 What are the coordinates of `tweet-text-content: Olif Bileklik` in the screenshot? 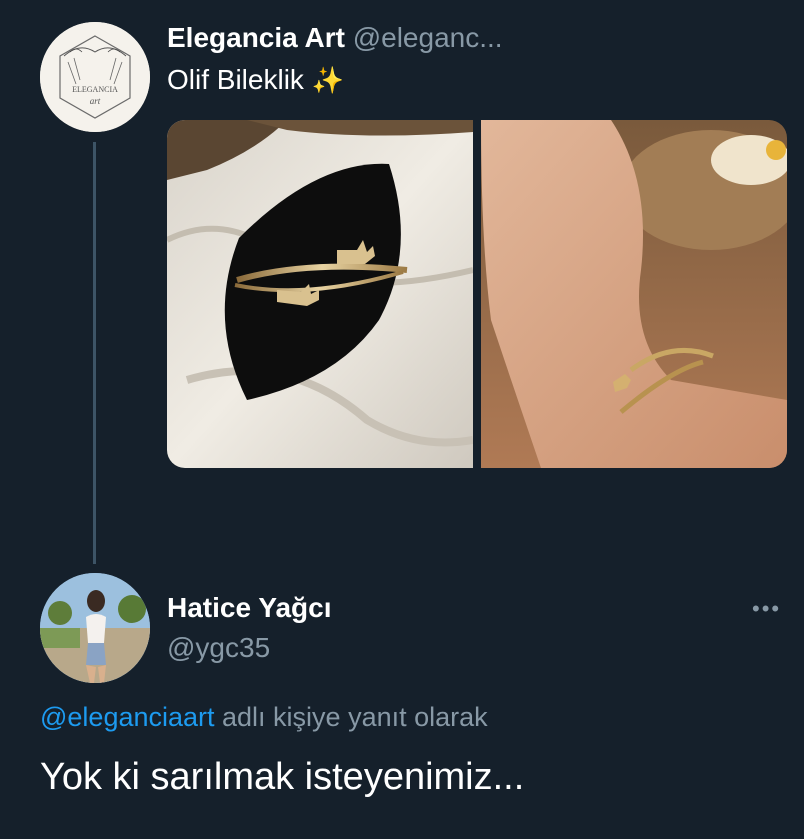 It's located at (235, 79).